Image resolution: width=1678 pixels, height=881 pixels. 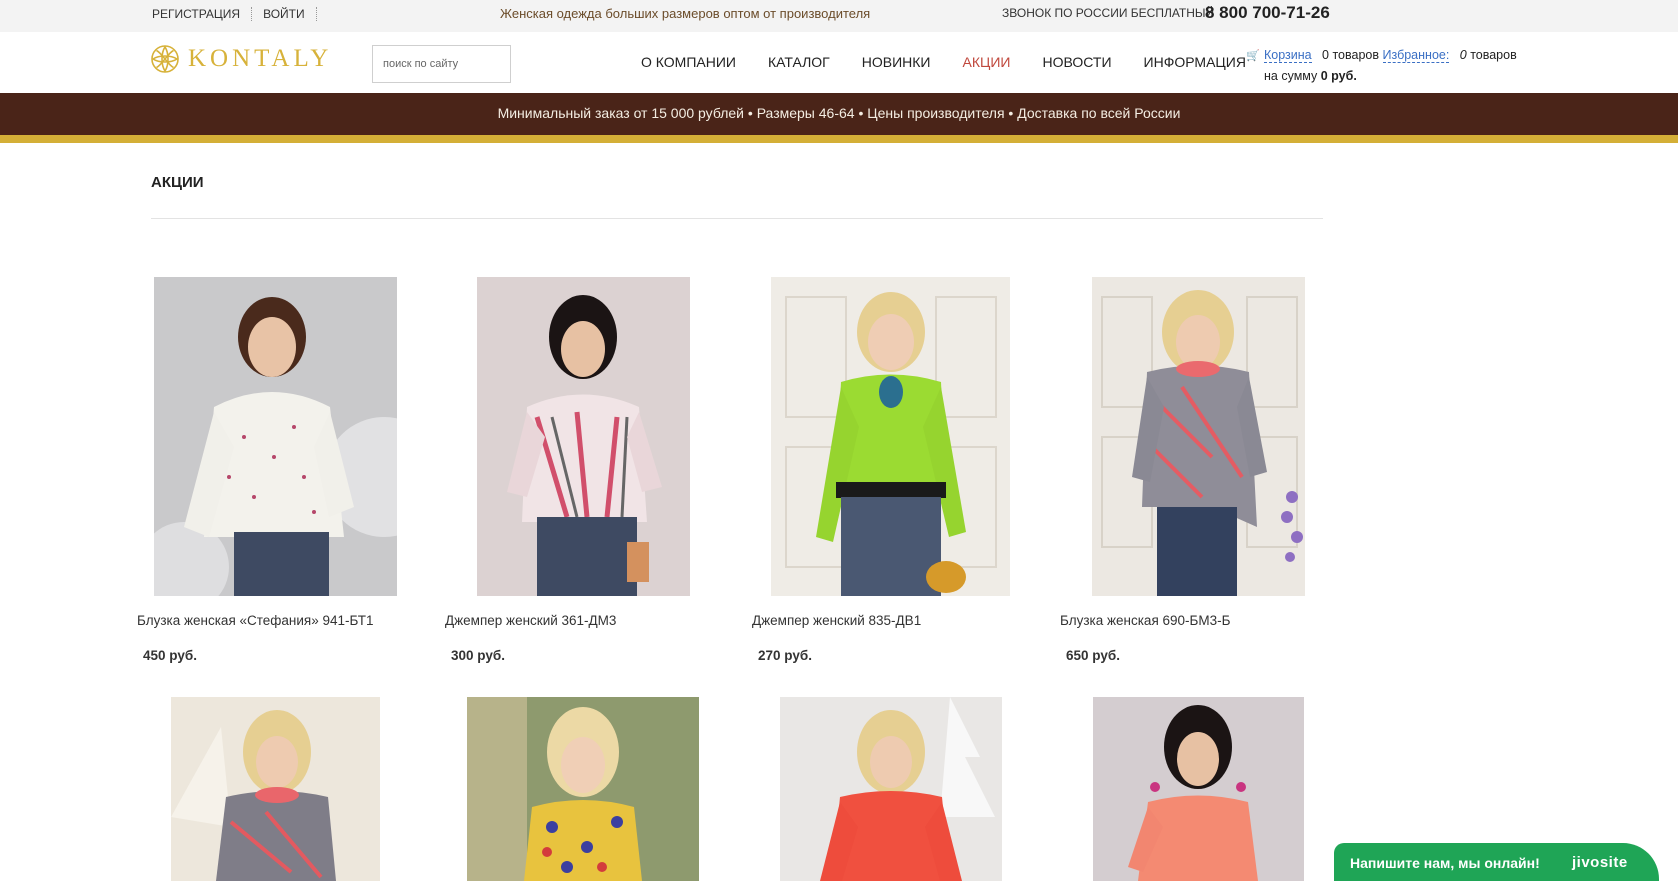 I want to click on logo: KONTALY, so click(x=241, y=59).